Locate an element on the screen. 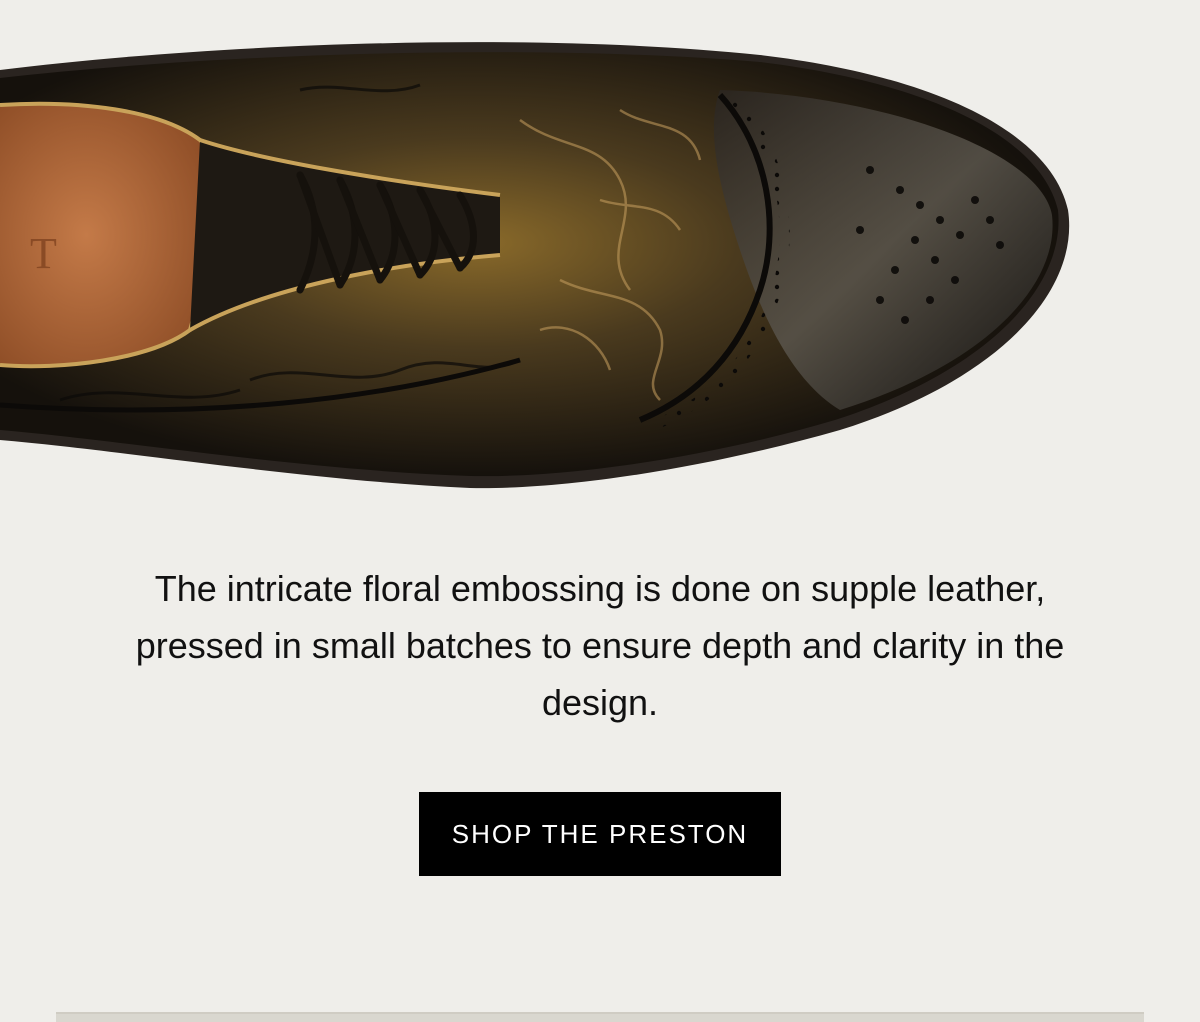 This screenshot has height=1022, width=1200. insole-logo-mark: T is located at coordinates (43, 253).